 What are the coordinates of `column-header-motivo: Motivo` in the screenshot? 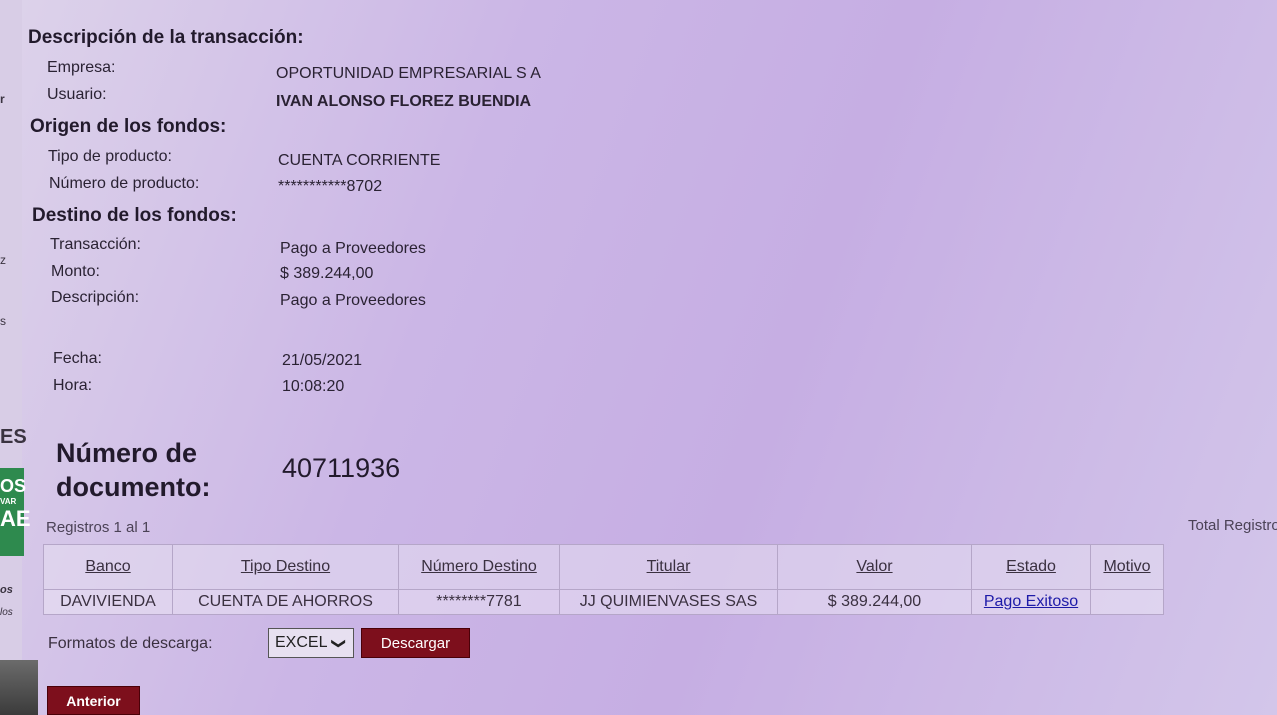 It's located at (1127, 567).